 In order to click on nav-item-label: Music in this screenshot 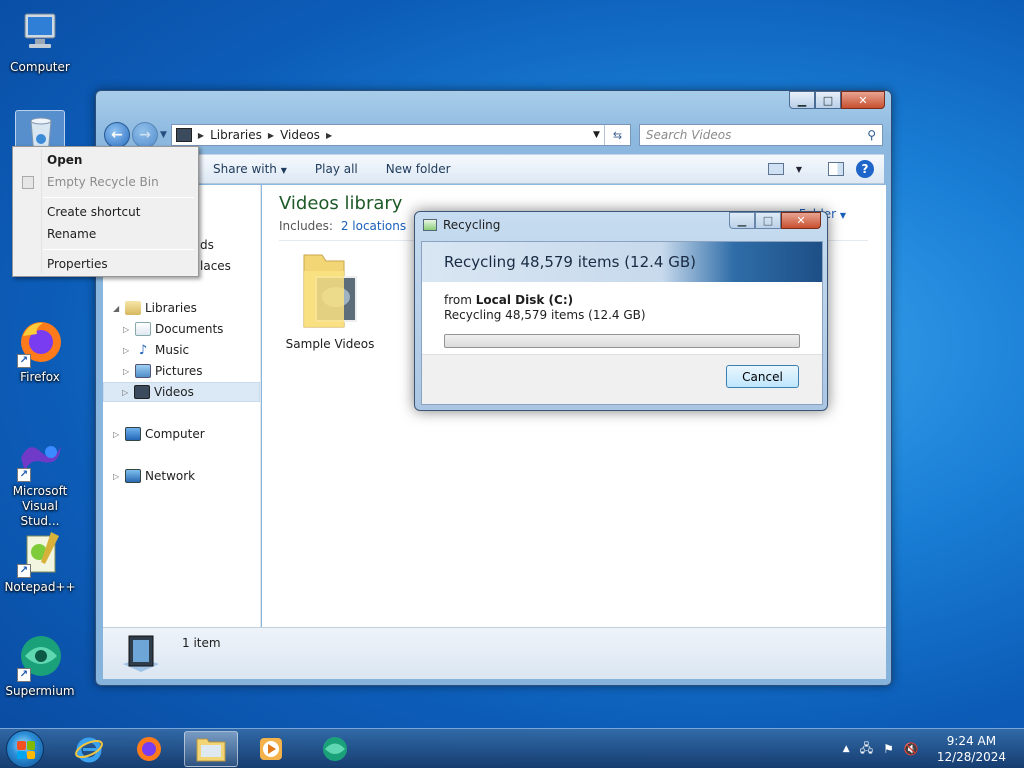, I will do `click(172, 350)`.